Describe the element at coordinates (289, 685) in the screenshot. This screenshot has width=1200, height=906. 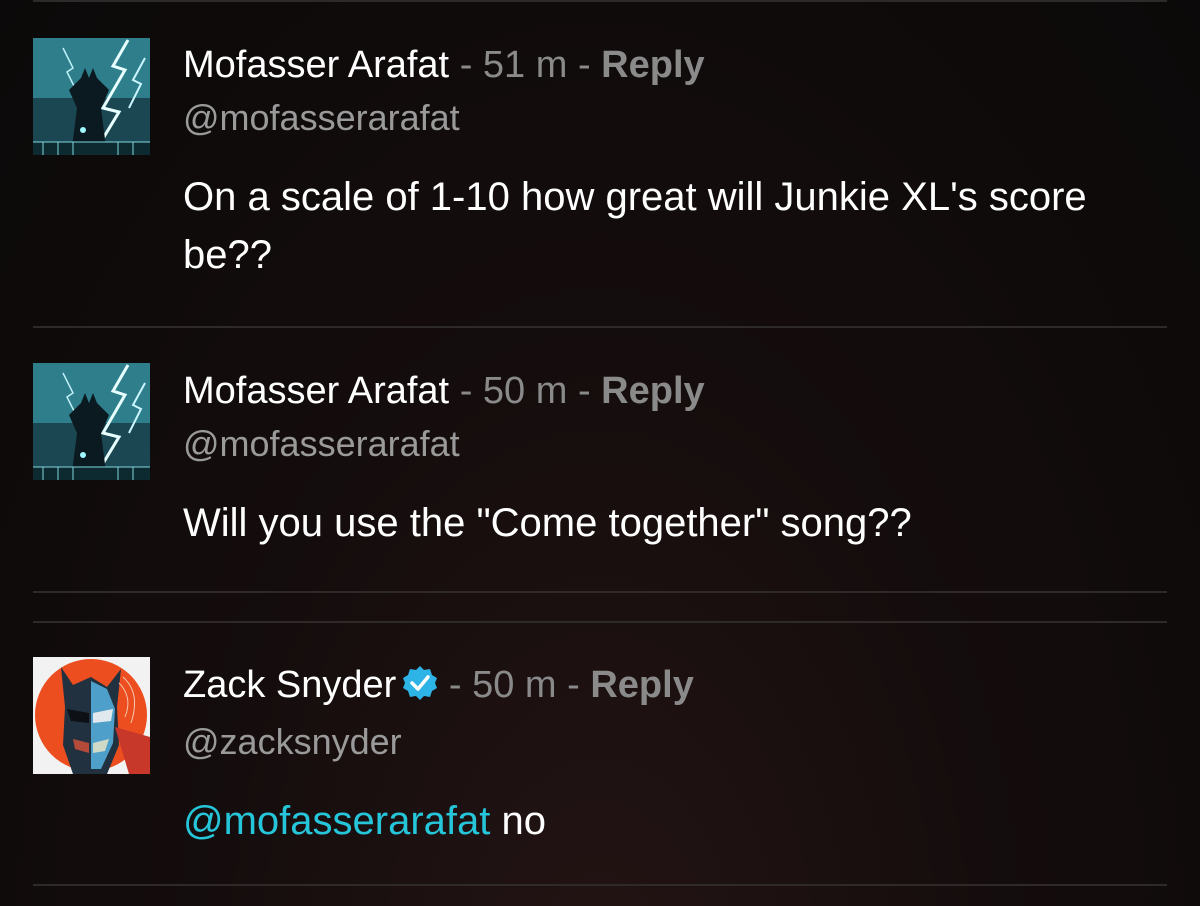
I see `author-name: Zack Snyder` at that location.